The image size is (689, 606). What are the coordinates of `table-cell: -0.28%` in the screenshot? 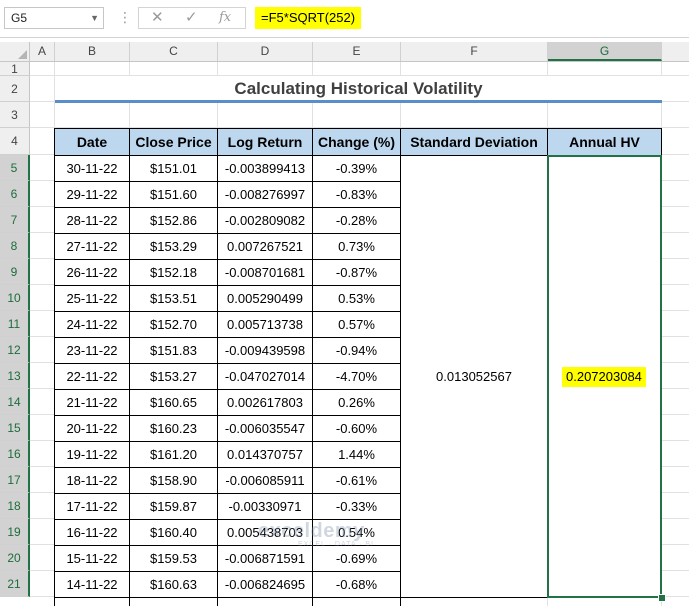 It's located at (356, 220).